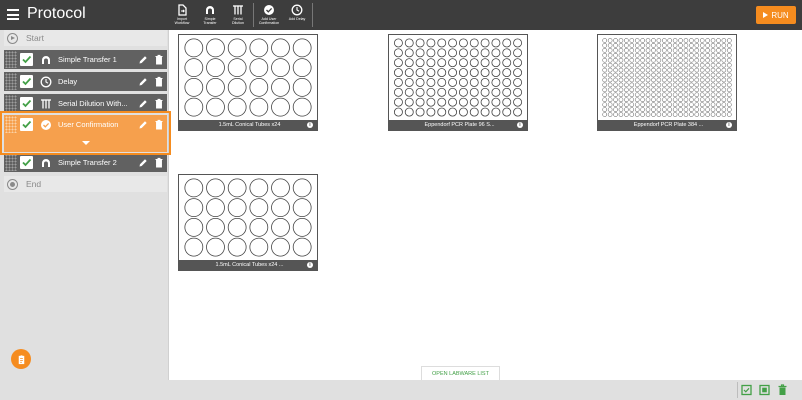 This screenshot has height=400, width=802. Describe the element at coordinates (248, 82) in the screenshot. I see `labware-card: 1.5mL Conical Tubes x24 i` at that location.